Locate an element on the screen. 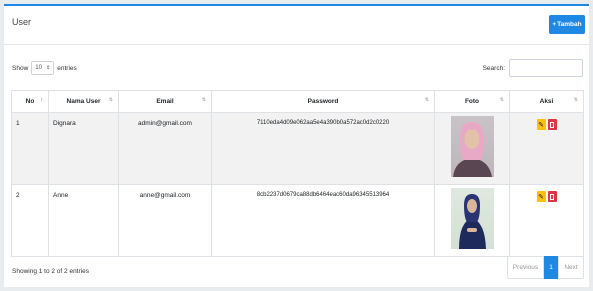 The image size is (593, 291). search-control: Search: is located at coordinates (533, 68).